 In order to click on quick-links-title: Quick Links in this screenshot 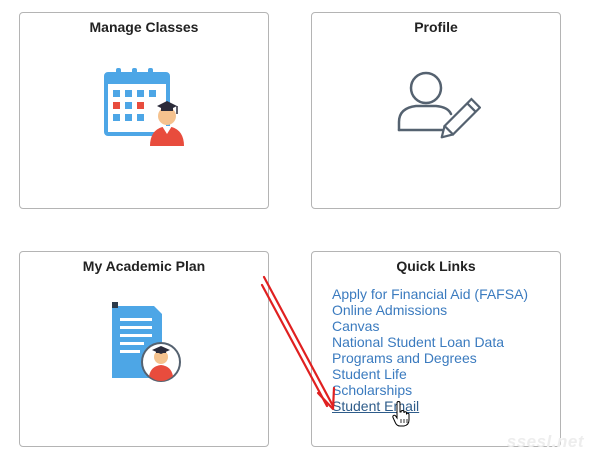, I will do `click(436, 266)`.